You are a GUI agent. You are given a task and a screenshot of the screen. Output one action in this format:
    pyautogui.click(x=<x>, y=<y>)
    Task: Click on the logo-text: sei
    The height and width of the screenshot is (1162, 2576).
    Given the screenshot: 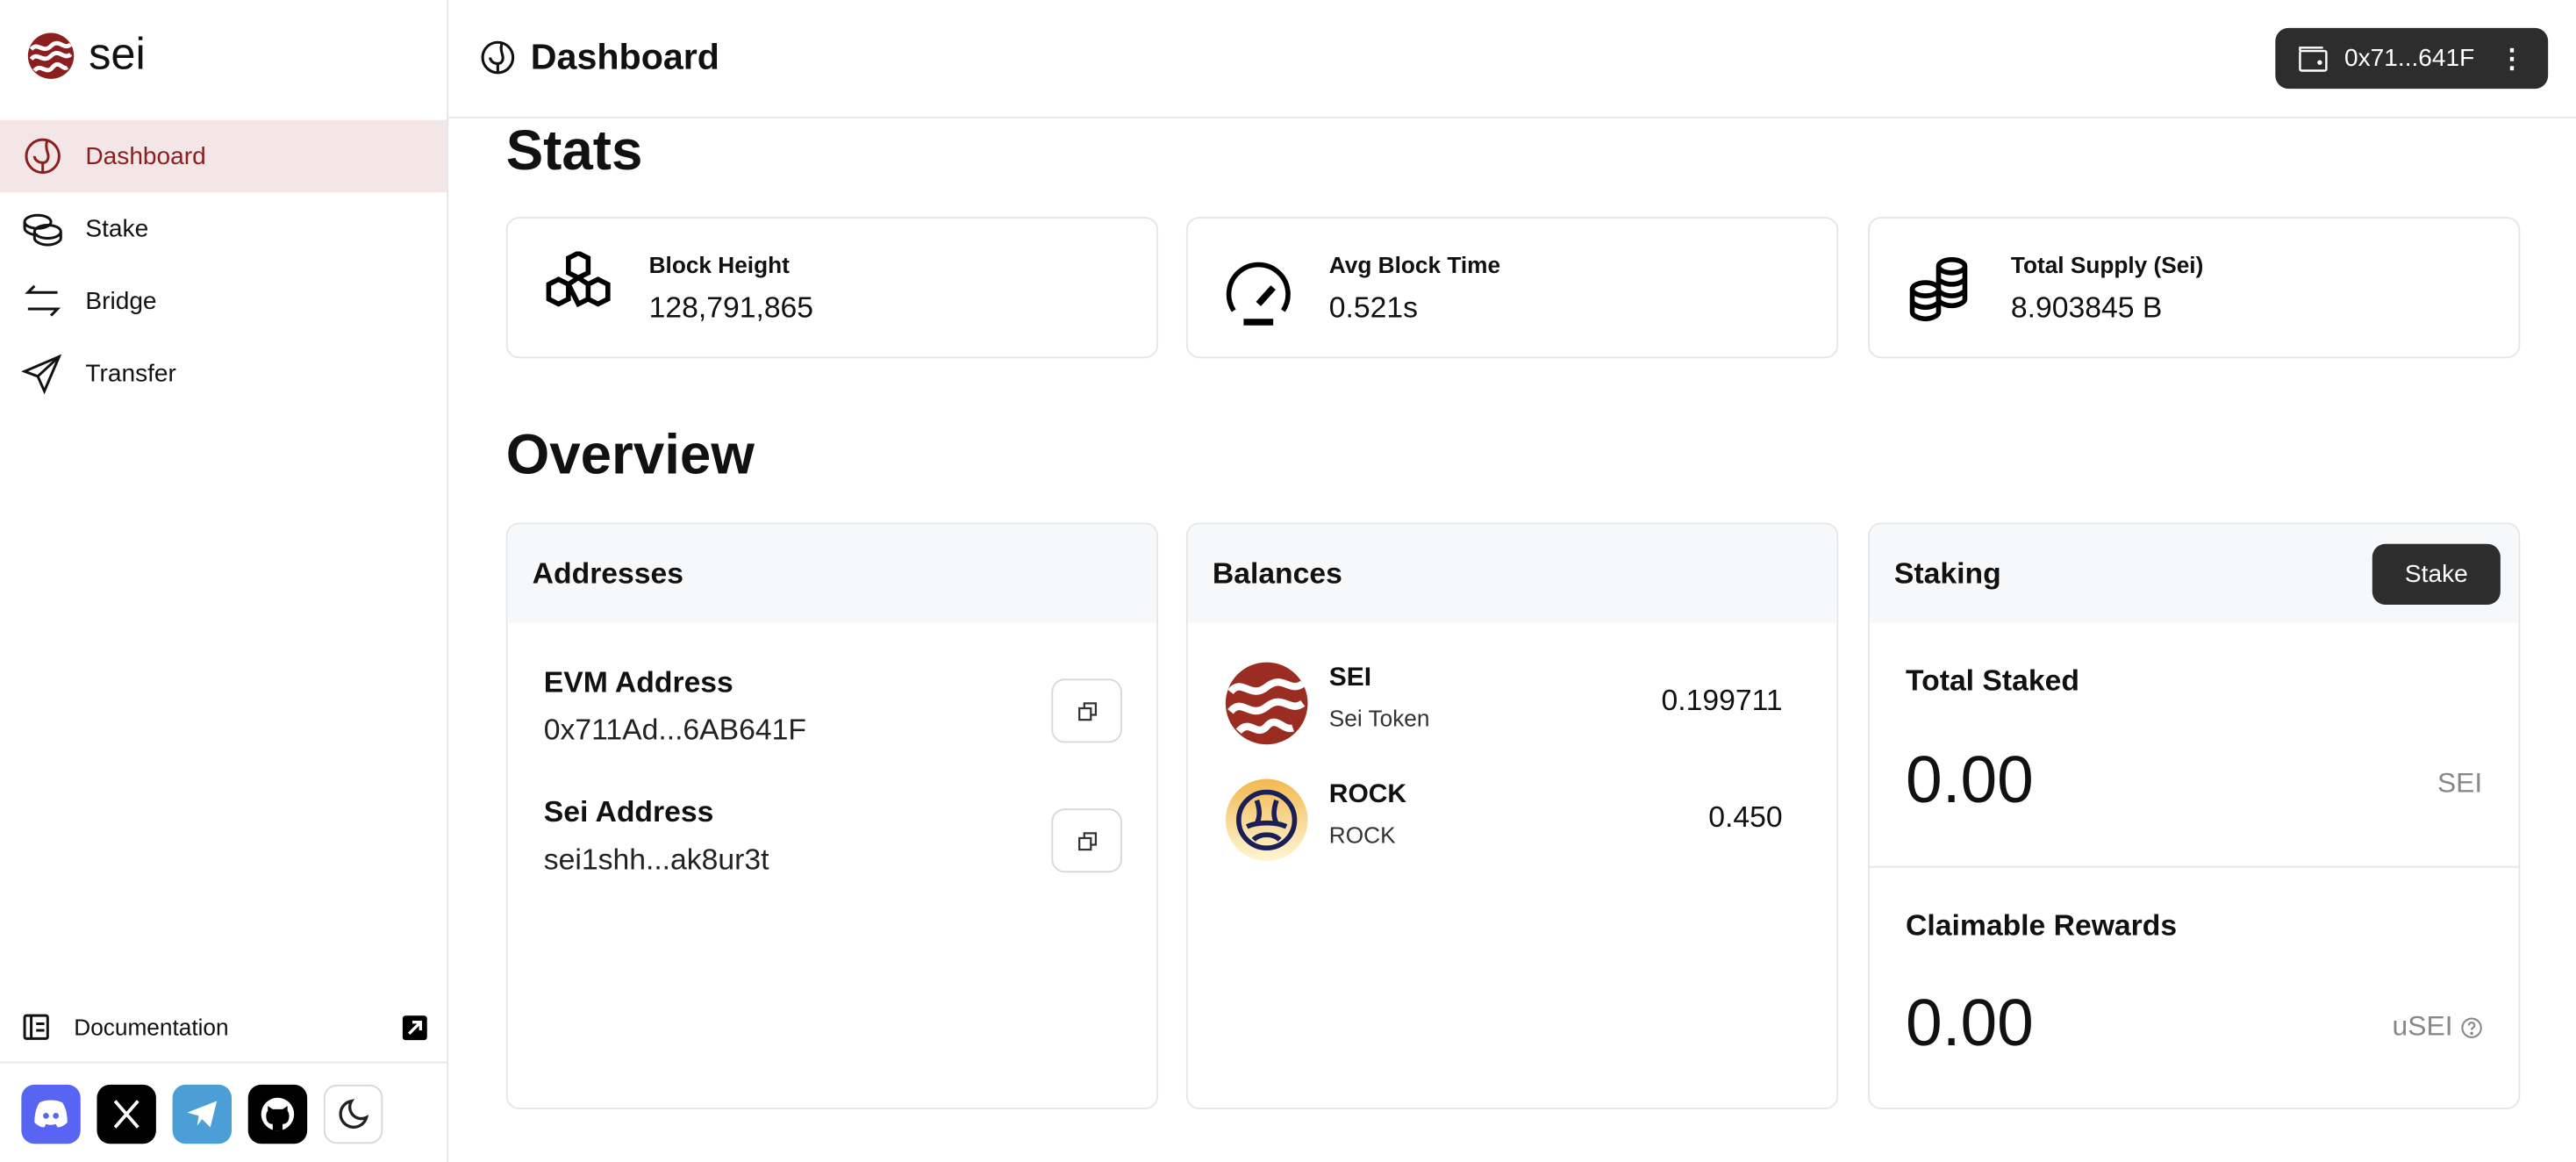 What is the action you would take?
    pyautogui.click(x=117, y=54)
    